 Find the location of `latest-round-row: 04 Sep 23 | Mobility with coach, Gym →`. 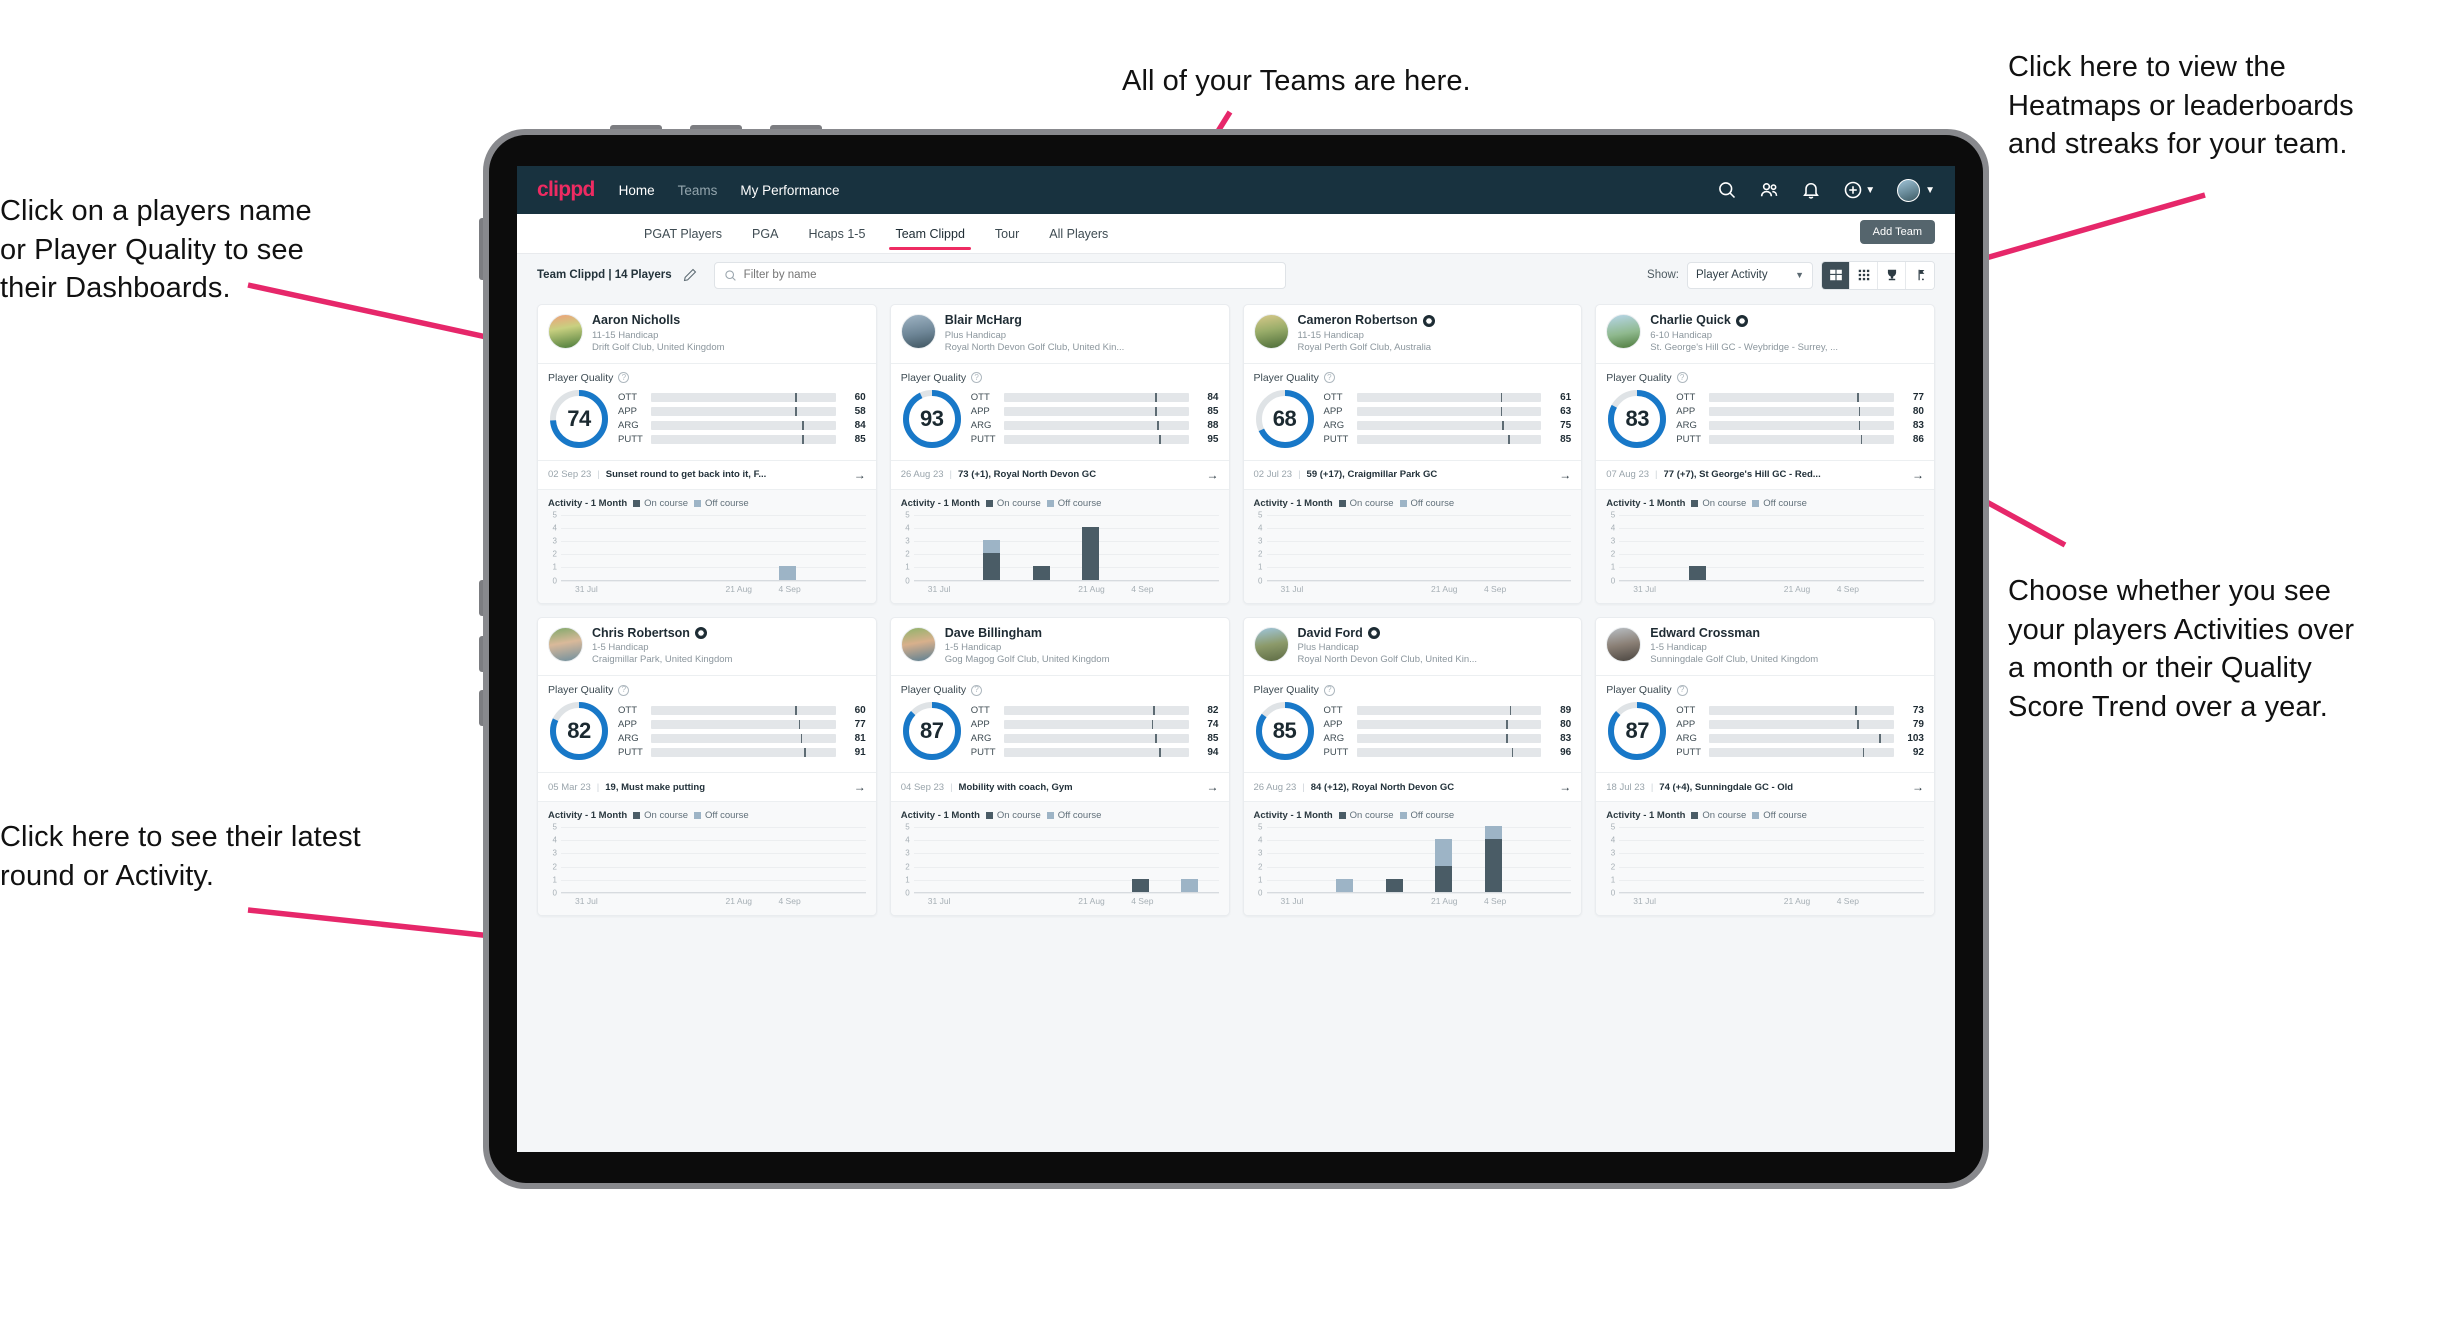

latest-round-row: 04 Sep 23 | Mobility with coach, Gym → is located at coordinates (1059, 787).